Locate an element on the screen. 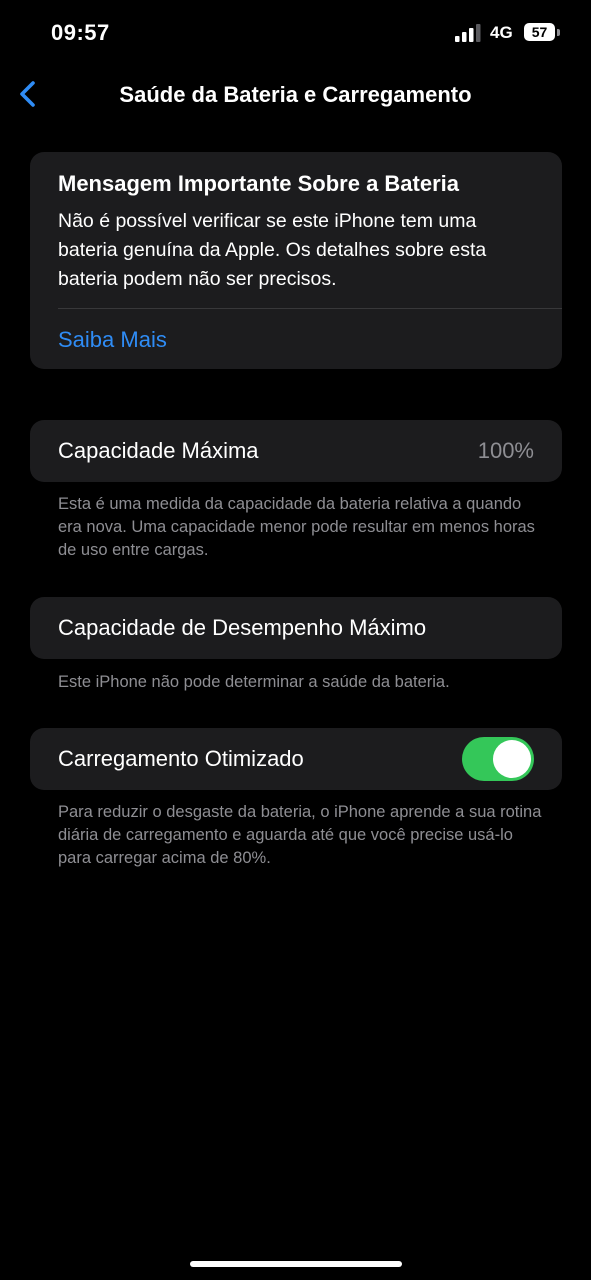 Image resolution: width=591 pixels, height=1280 pixels. battery-level: 57 is located at coordinates (539, 32).